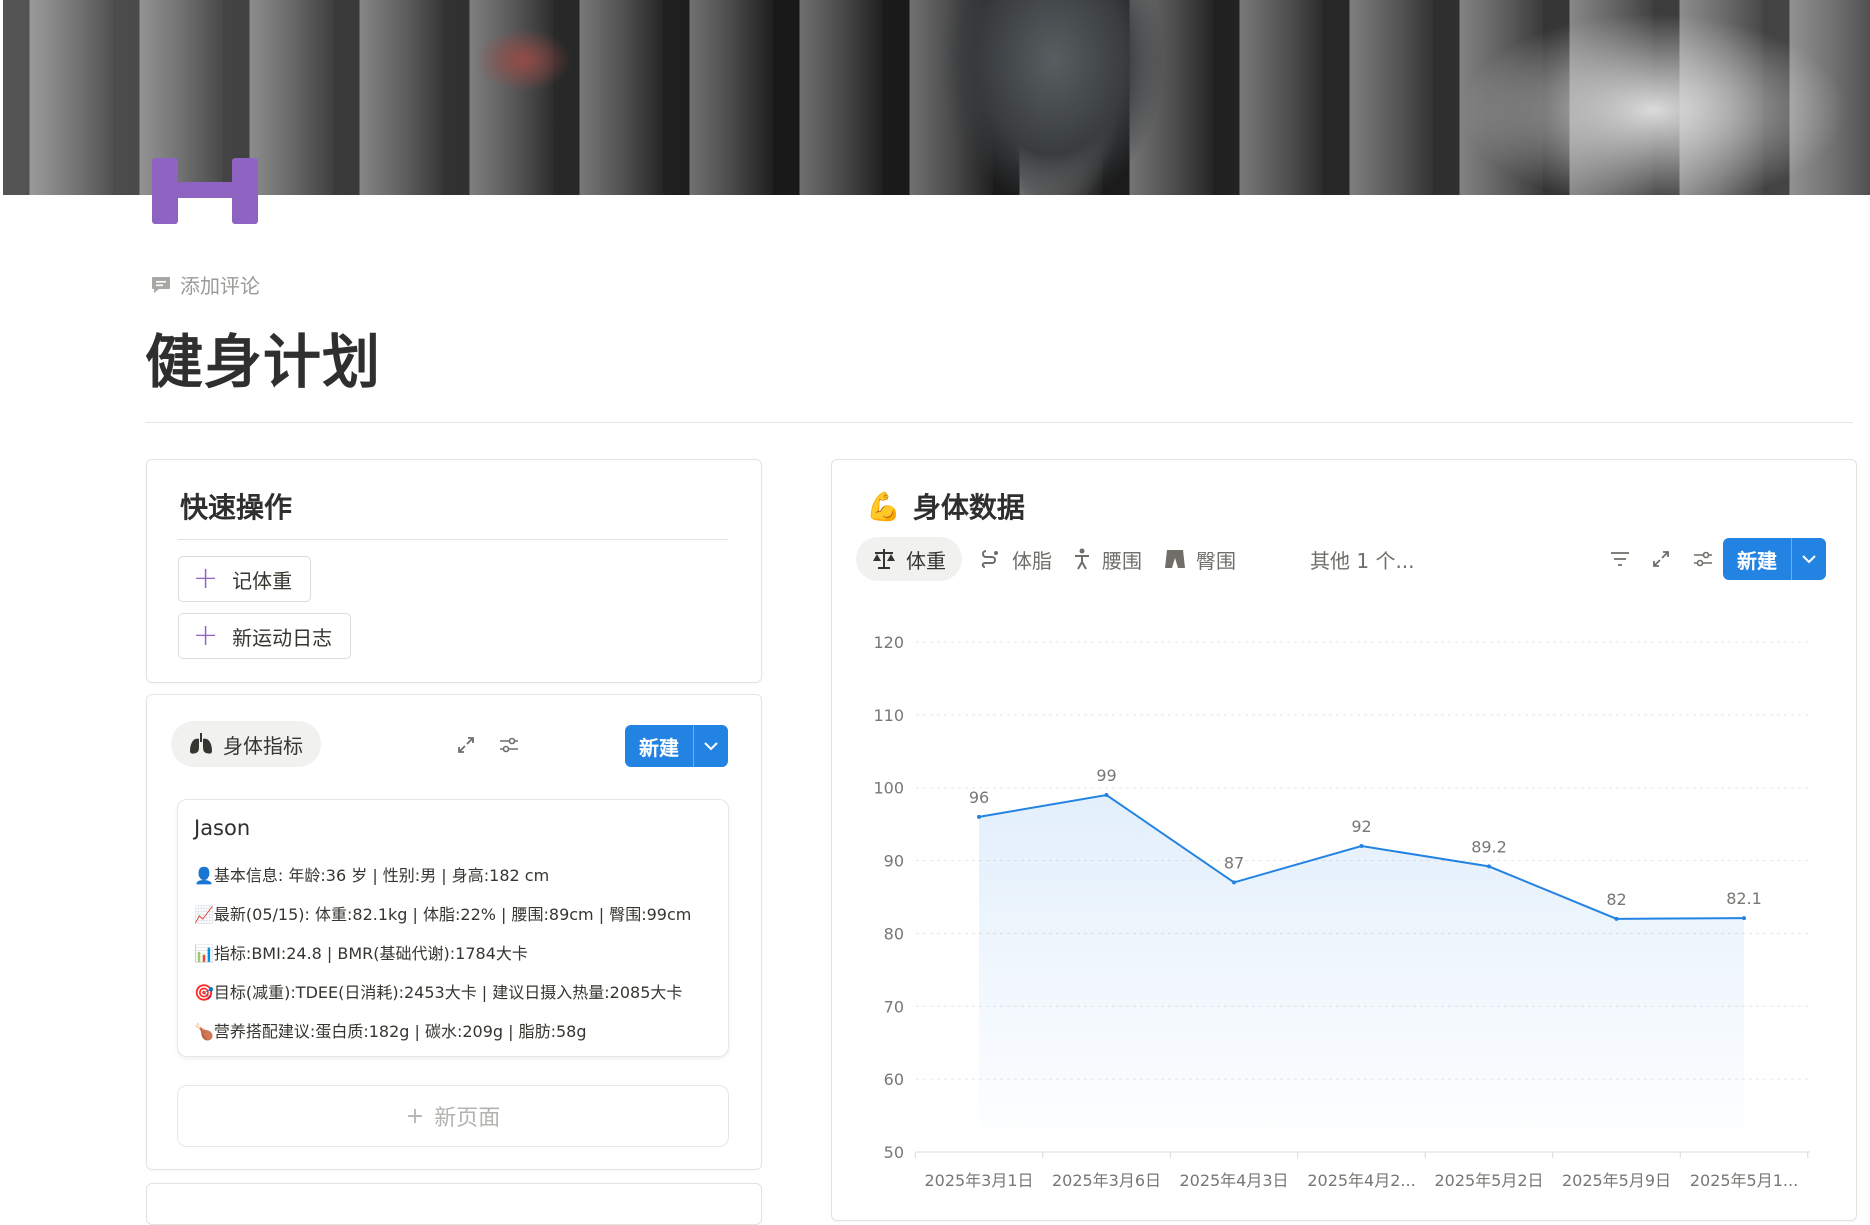 The height and width of the screenshot is (1225, 1870). Describe the element at coordinates (263, 362) in the screenshot. I see `page-title: 健身计划` at that location.